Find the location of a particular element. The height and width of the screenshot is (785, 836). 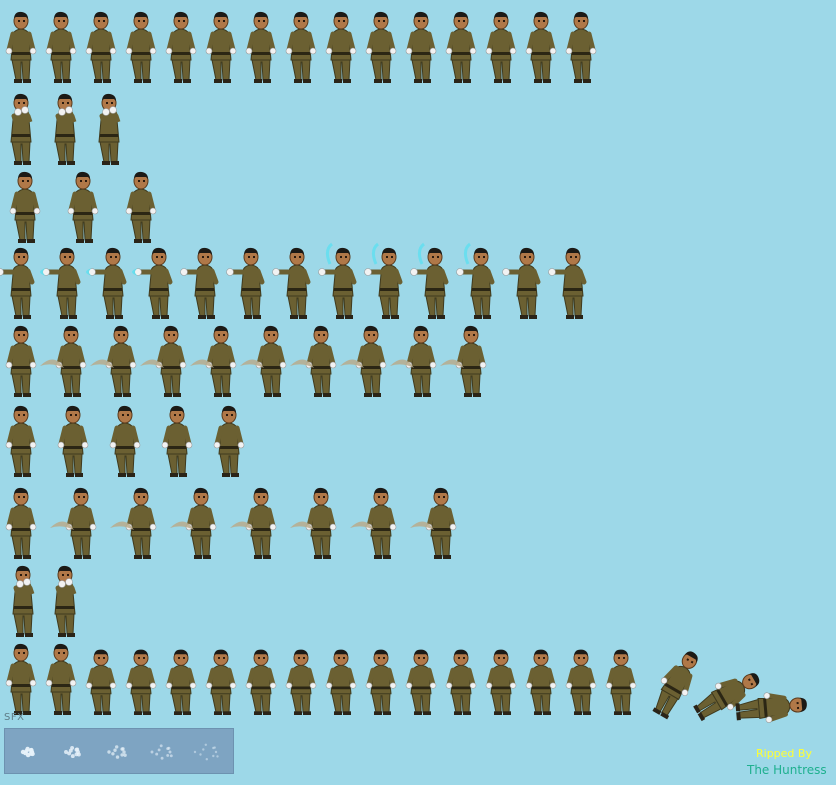

credit-ripped-by: Ripped By is located at coordinates (784, 753).